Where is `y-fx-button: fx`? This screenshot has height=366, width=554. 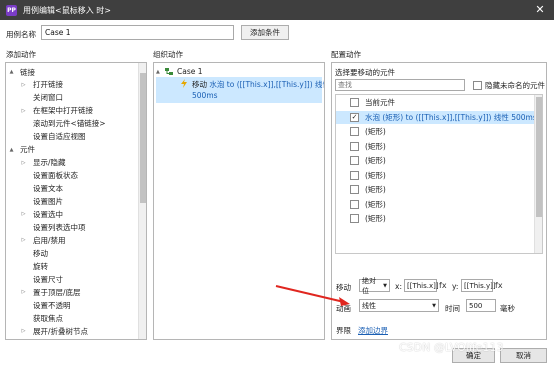
y-fx-button: fx is located at coordinates (499, 285).